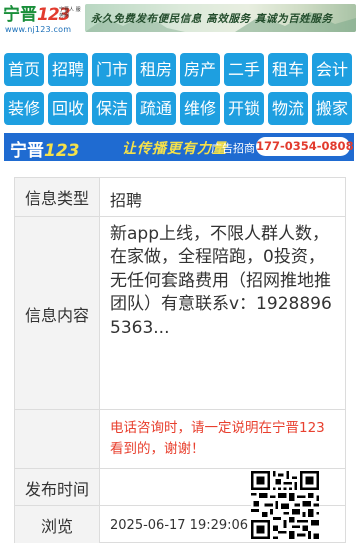 This screenshot has width=358, height=554. I want to click on qr-code, so click(285, 505).